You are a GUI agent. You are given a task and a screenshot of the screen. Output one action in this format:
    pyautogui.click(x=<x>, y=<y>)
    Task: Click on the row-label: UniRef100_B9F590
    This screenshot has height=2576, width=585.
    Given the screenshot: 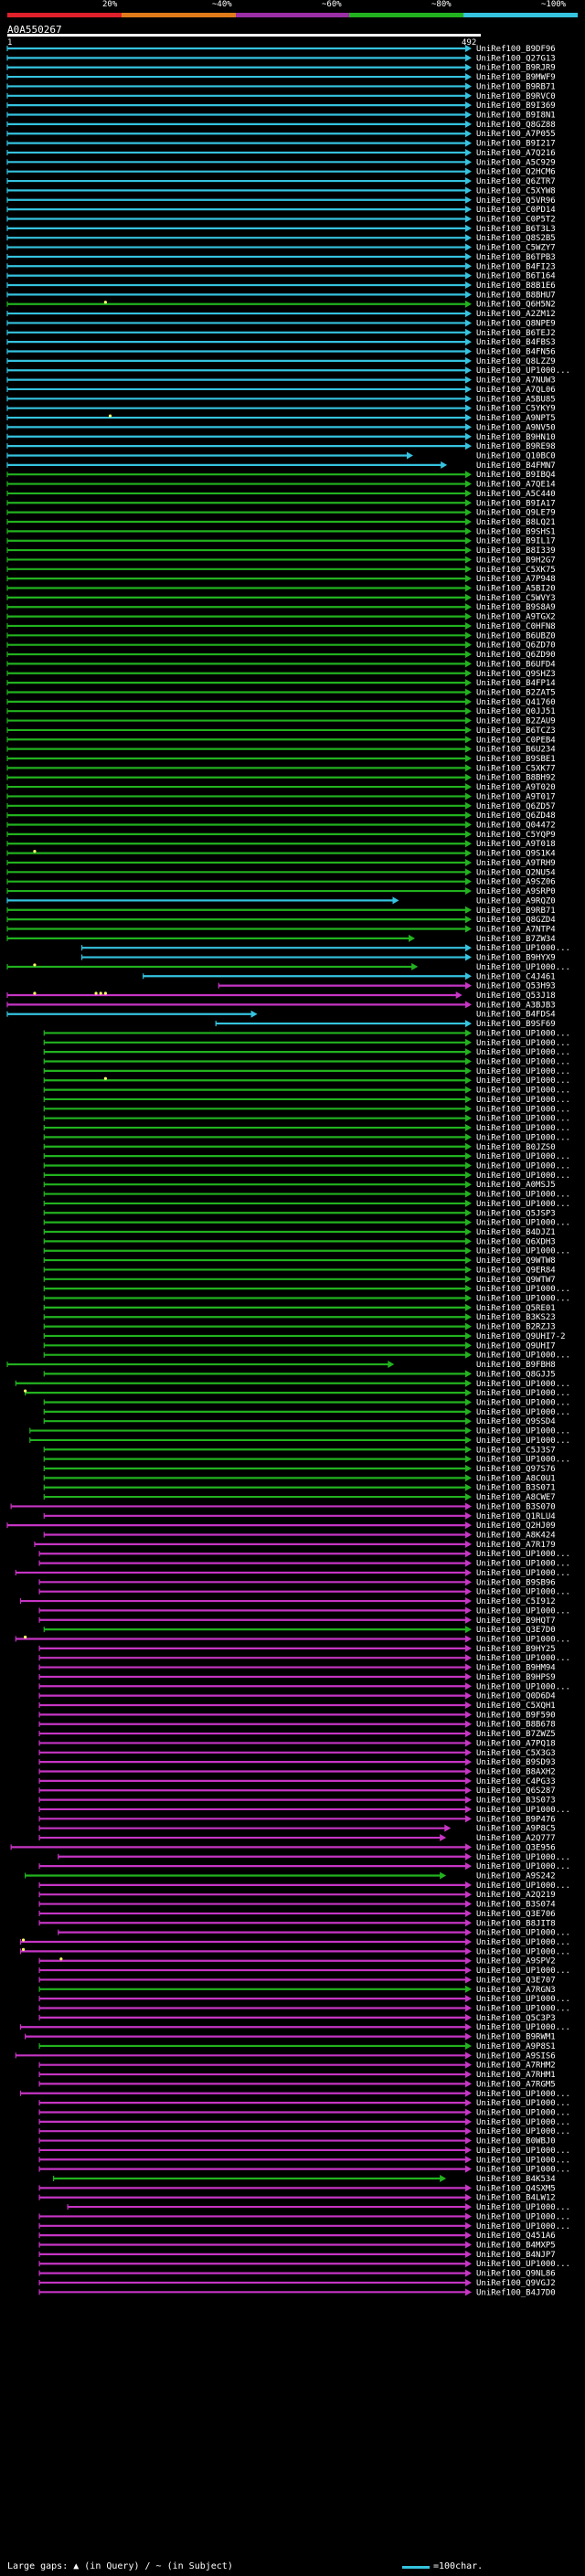 What is the action you would take?
    pyautogui.click(x=516, y=1715)
    